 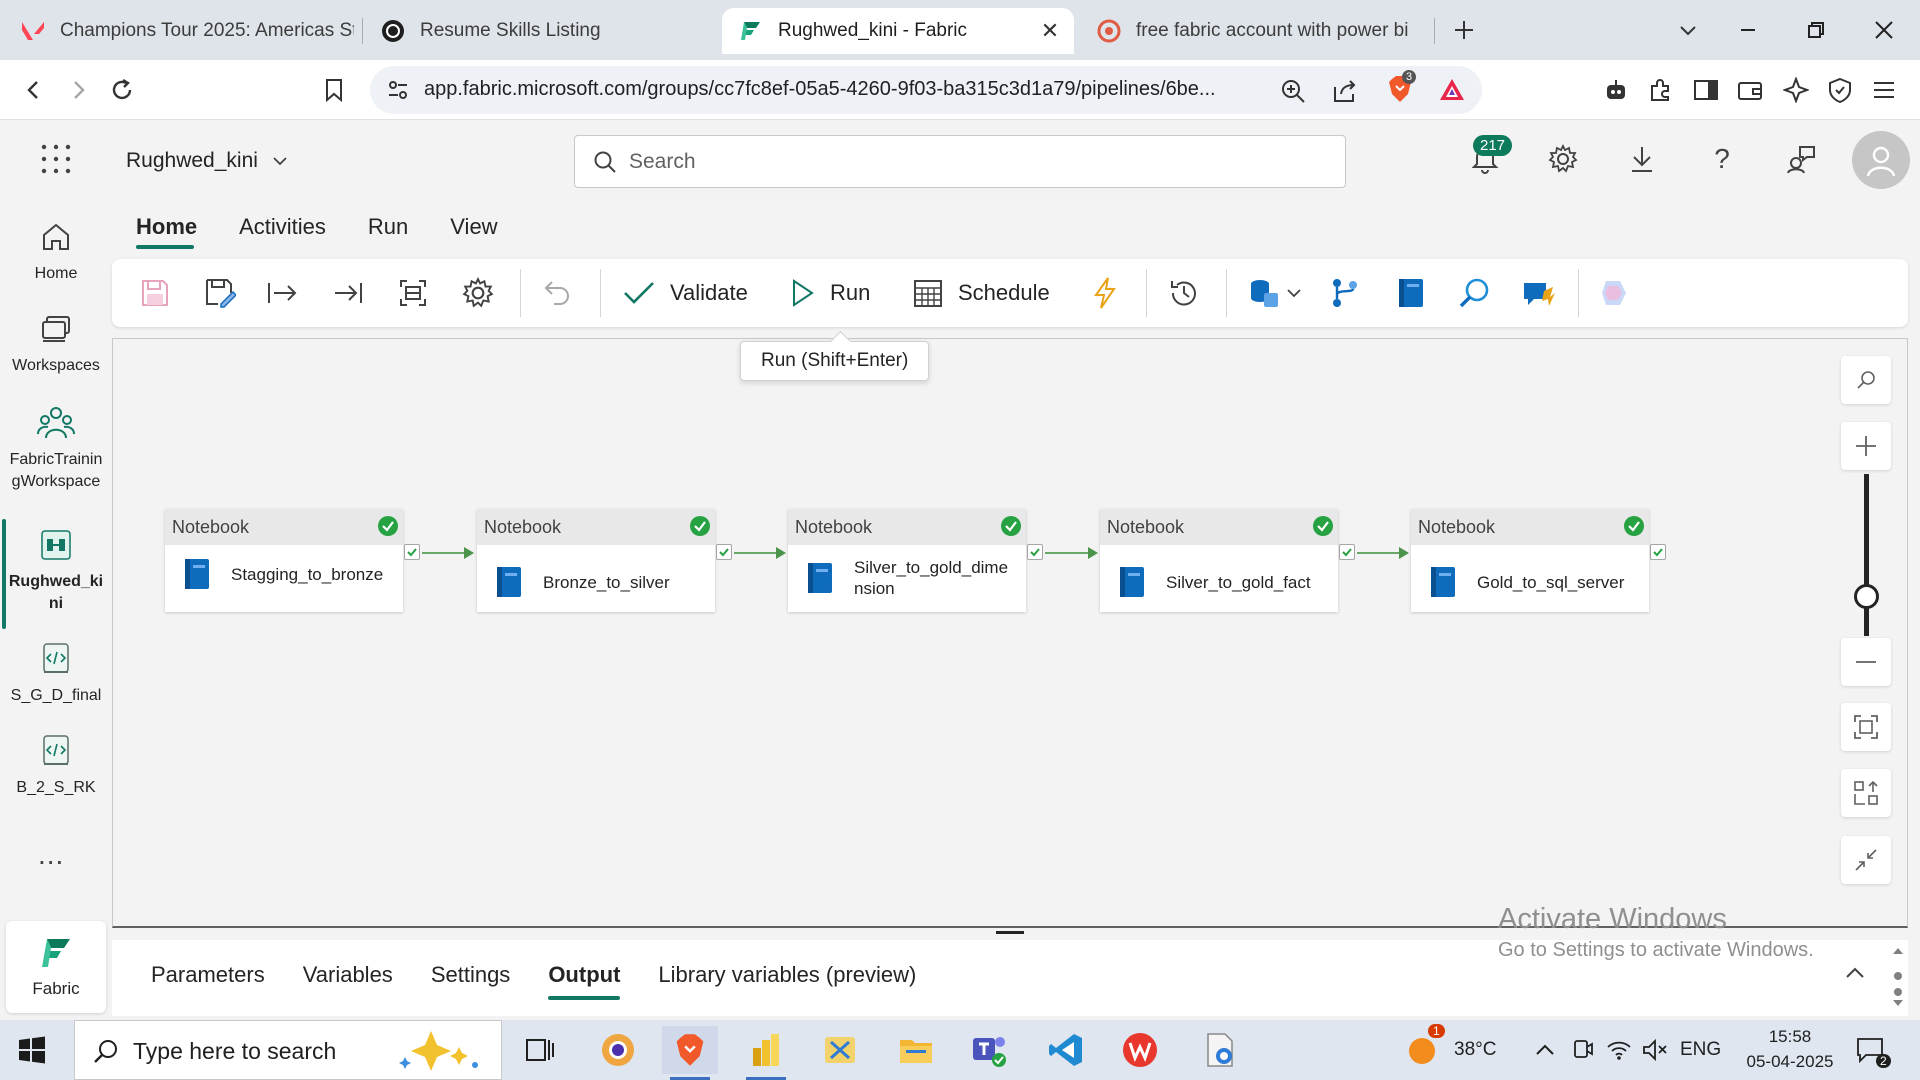 What do you see at coordinates (1722, 159) in the screenshot?
I see `help-icon: ?` at bounding box center [1722, 159].